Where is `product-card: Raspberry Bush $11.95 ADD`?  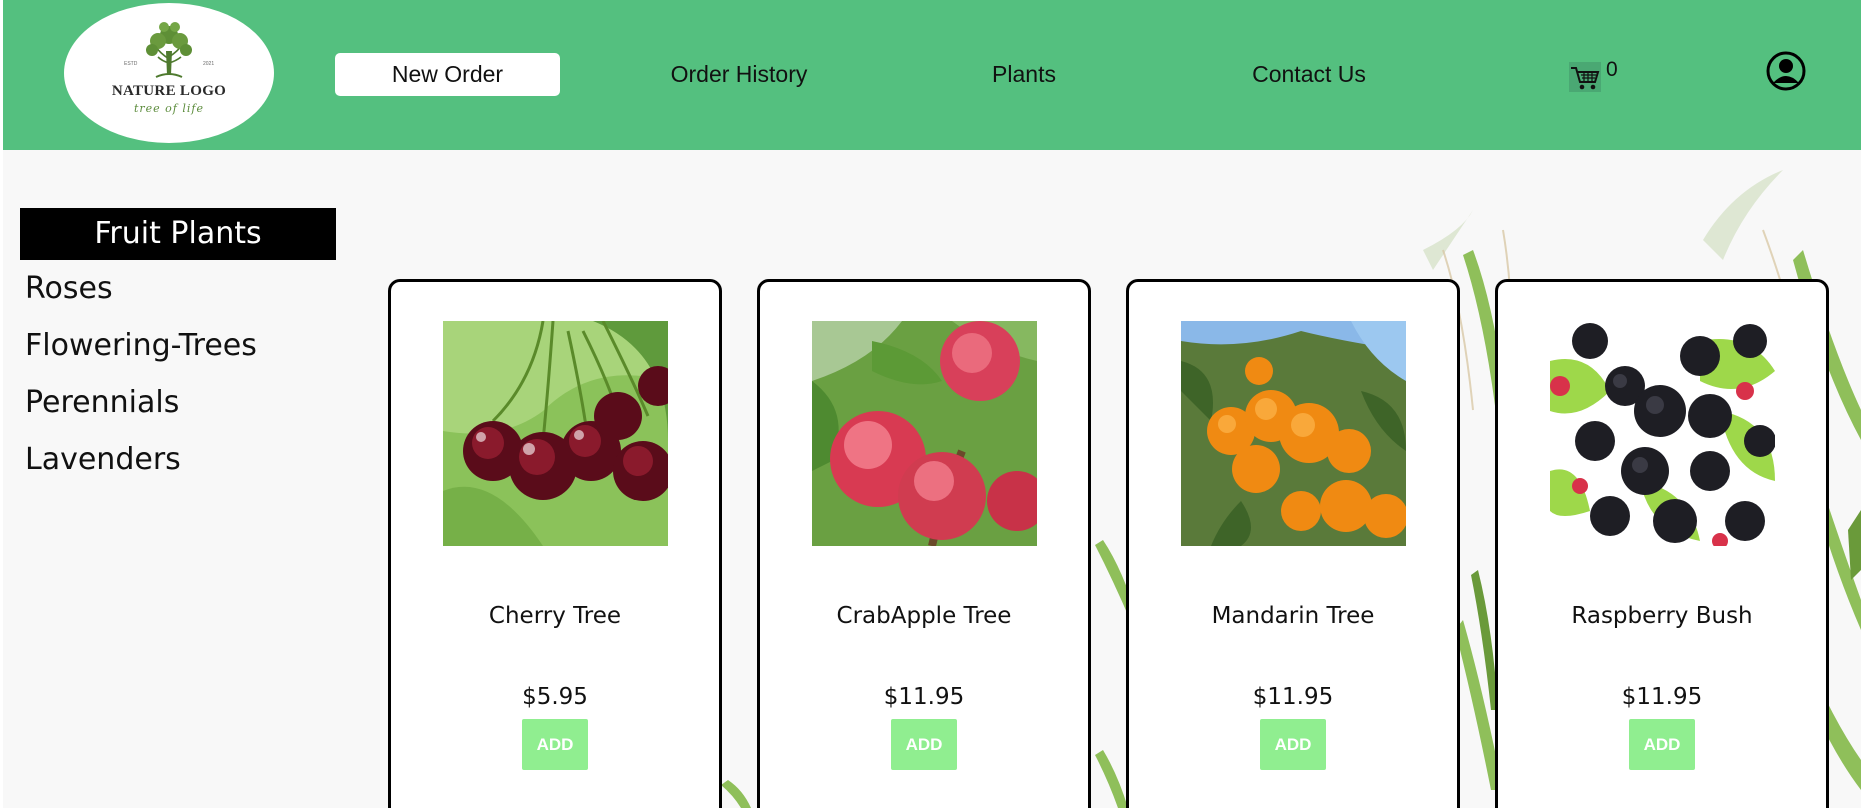 product-card: Raspberry Bush $11.95 ADD is located at coordinates (1662, 543).